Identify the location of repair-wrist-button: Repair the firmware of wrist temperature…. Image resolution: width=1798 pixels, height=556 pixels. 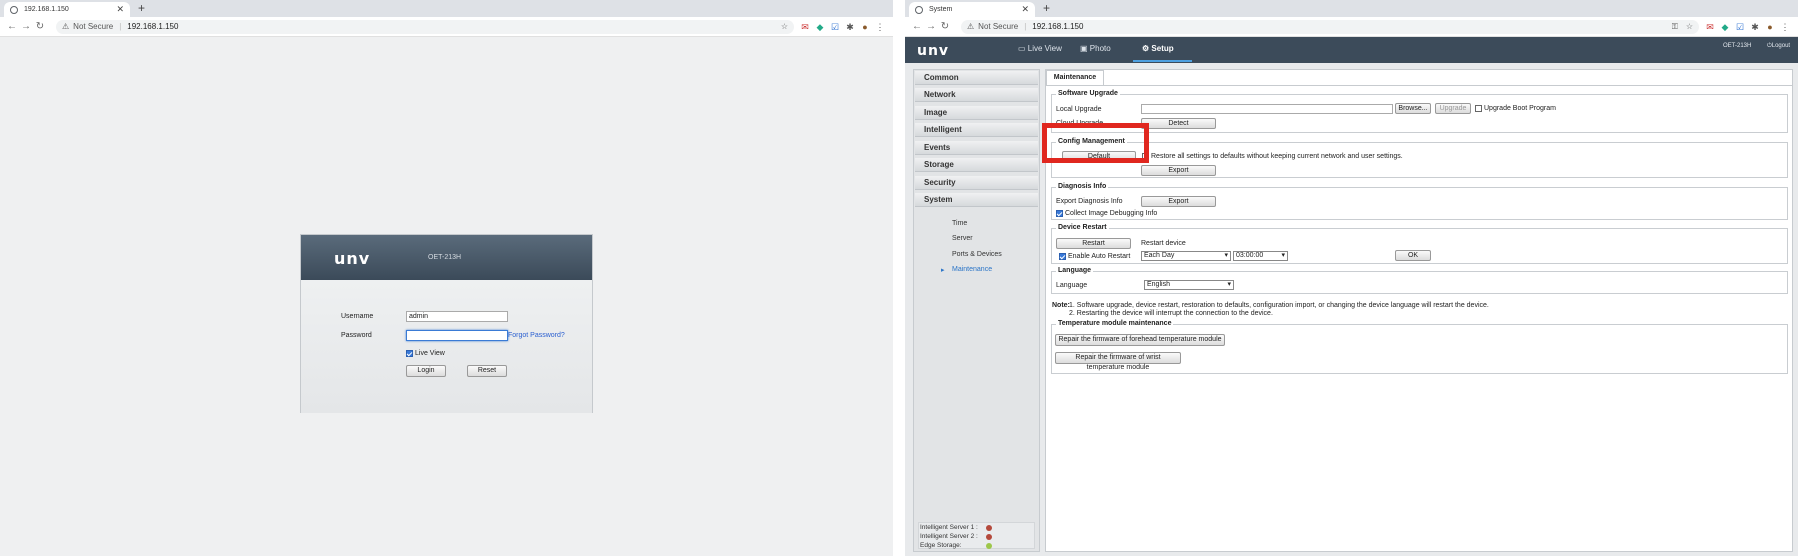
(1118, 361).